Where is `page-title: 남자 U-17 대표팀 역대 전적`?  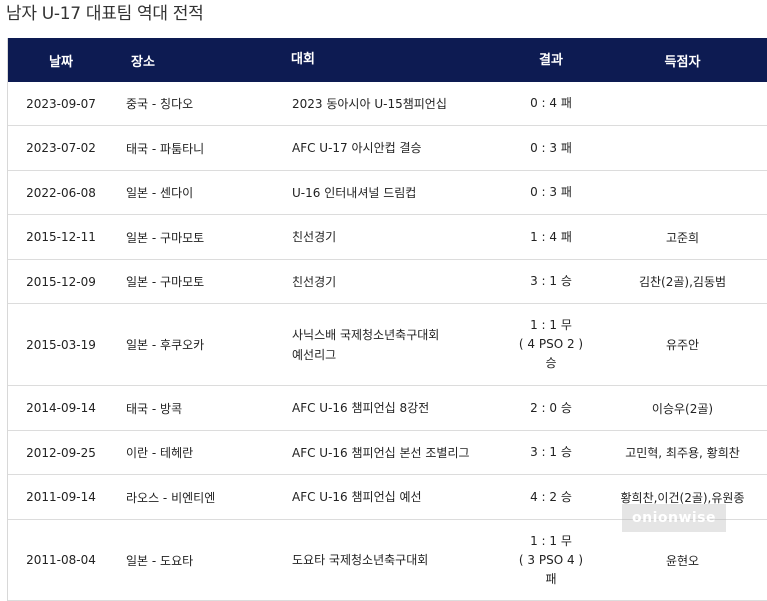 page-title: 남자 U-17 대표팀 역대 전적 is located at coordinates (105, 14).